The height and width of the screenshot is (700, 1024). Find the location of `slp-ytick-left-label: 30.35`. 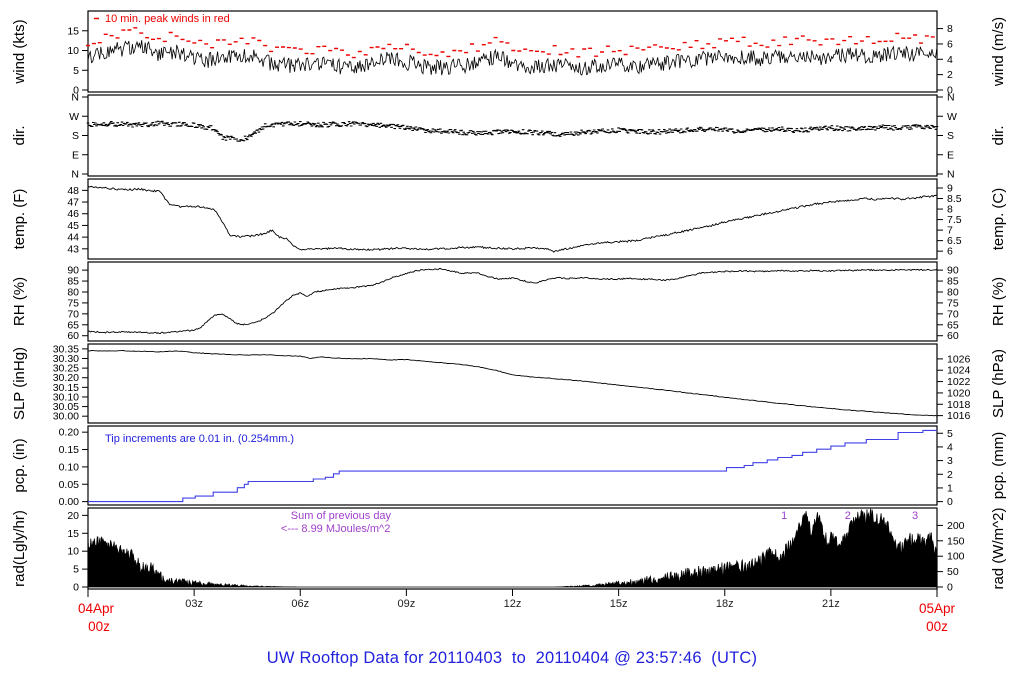

slp-ytick-left-label: 30.35 is located at coordinates (66, 349).